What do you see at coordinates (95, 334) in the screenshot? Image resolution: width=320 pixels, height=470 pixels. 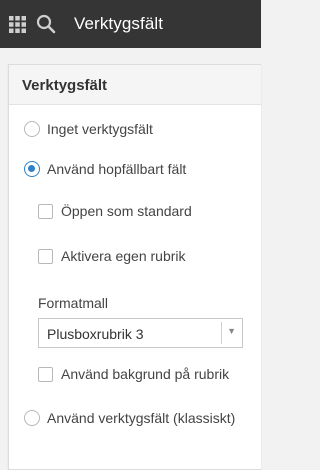 I see `format-select-value: Plusboxrubrik 3` at bounding box center [95, 334].